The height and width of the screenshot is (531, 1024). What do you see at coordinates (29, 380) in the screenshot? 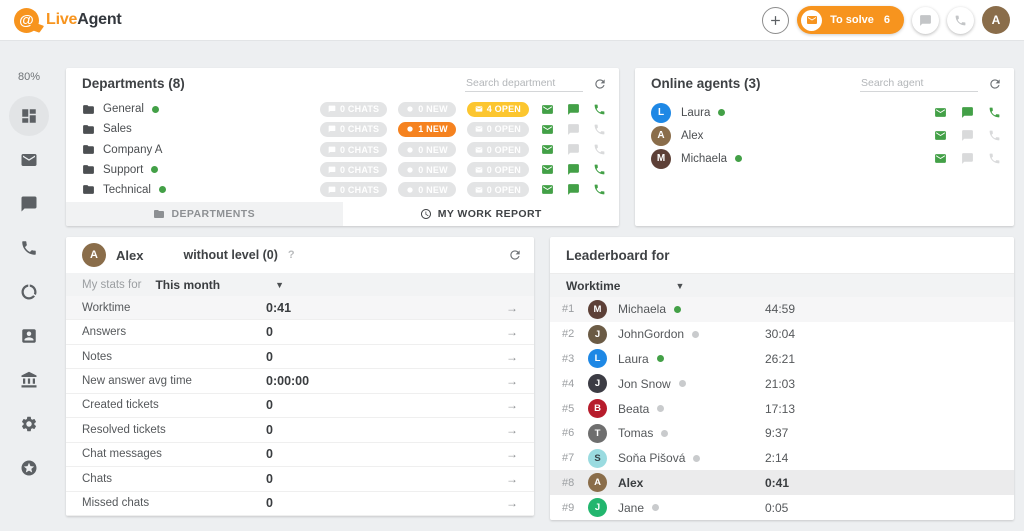
I see `sidebar-item-company` at bounding box center [29, 380].